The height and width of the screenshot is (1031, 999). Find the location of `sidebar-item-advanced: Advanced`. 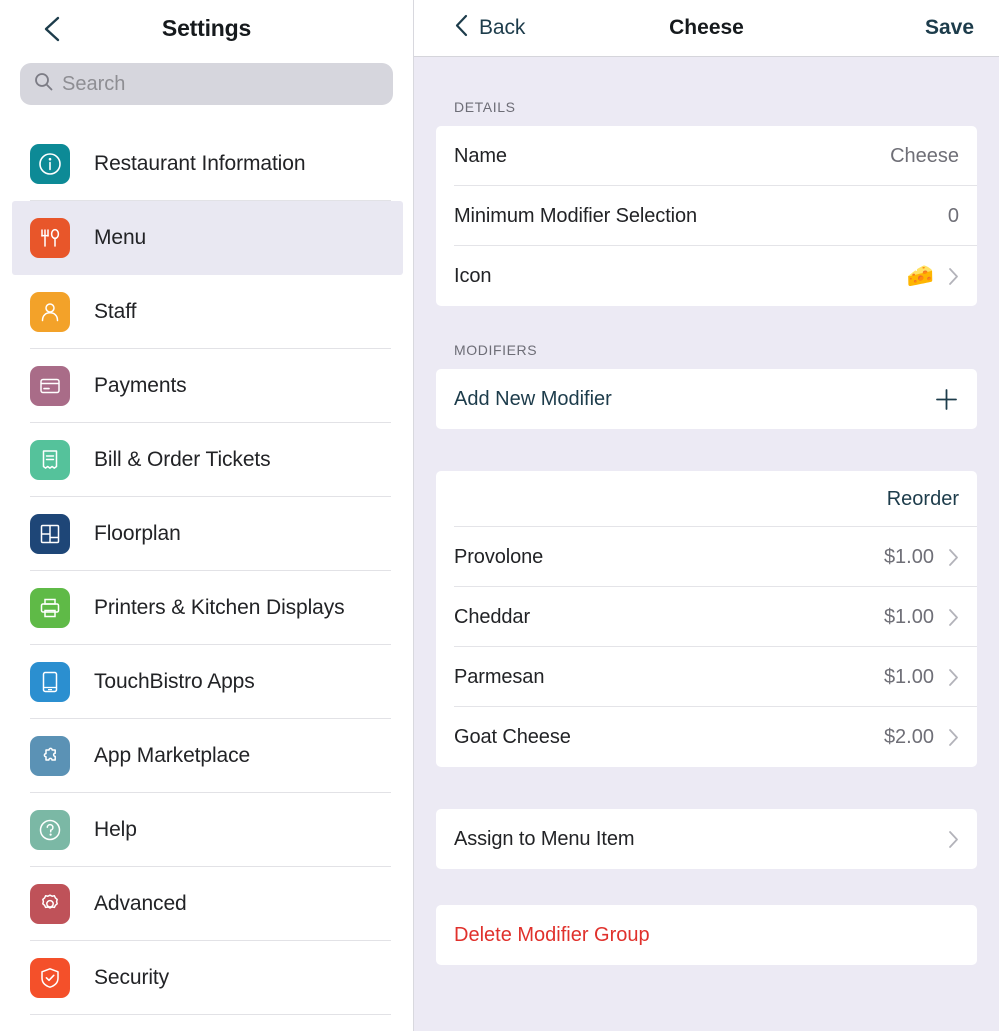

sidebar-item-advanced: Advanced is located at coordinates (206, 904).